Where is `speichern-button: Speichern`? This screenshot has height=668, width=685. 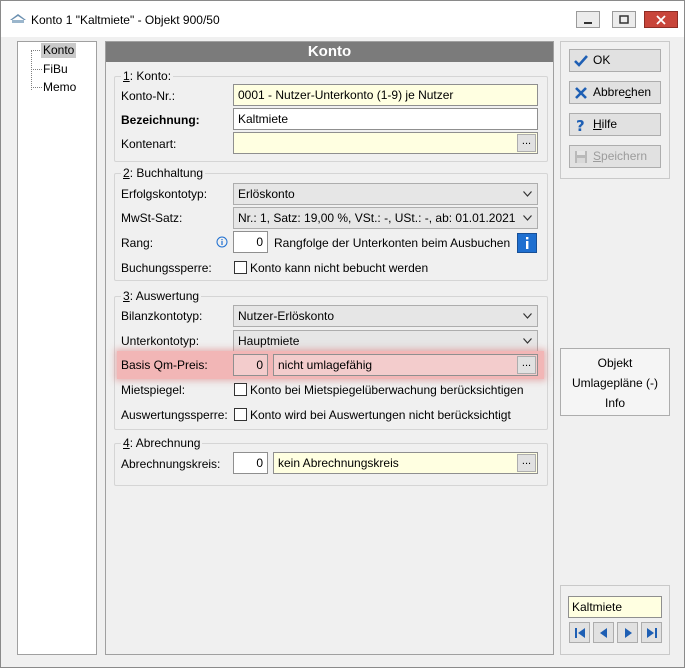
speichern-button: Speichern is located at coordinates (615, 156).